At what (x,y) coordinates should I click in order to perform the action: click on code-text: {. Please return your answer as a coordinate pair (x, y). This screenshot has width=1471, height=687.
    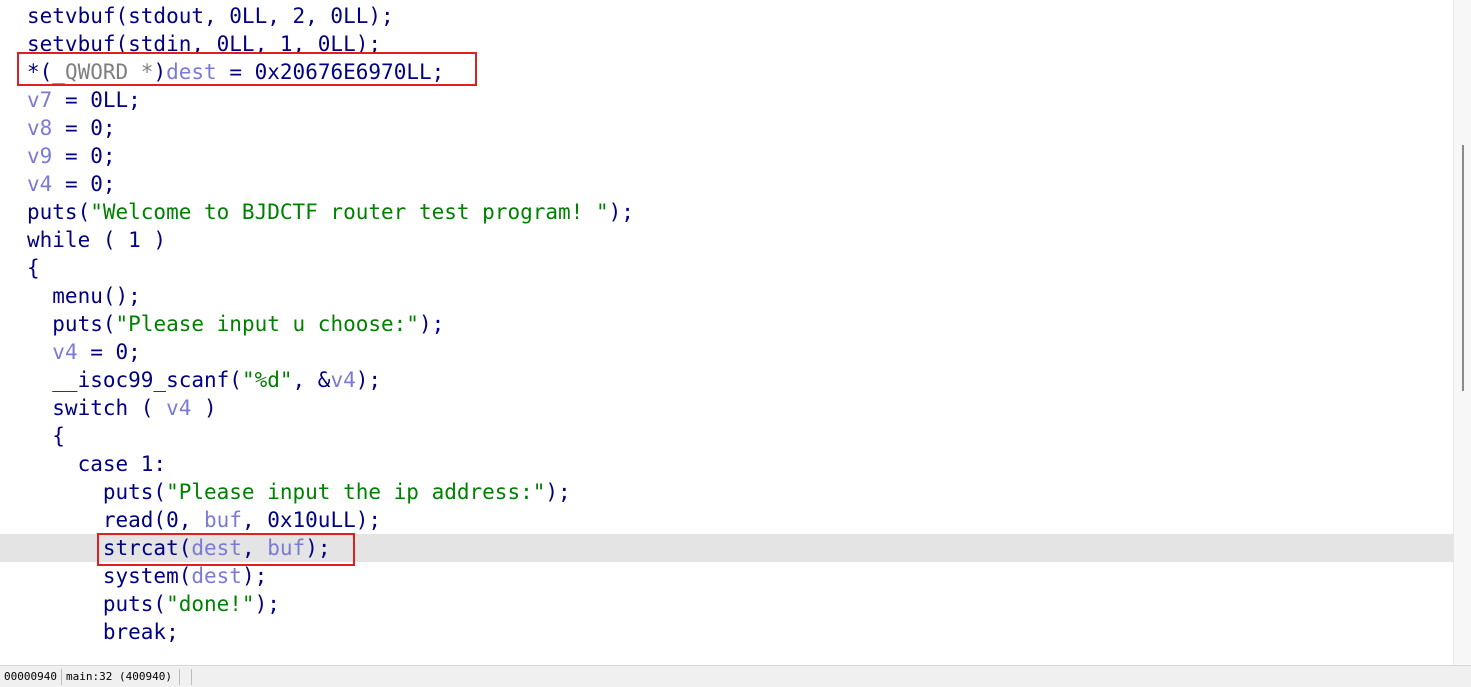
    Looking at the image, I should click on (46, 436).